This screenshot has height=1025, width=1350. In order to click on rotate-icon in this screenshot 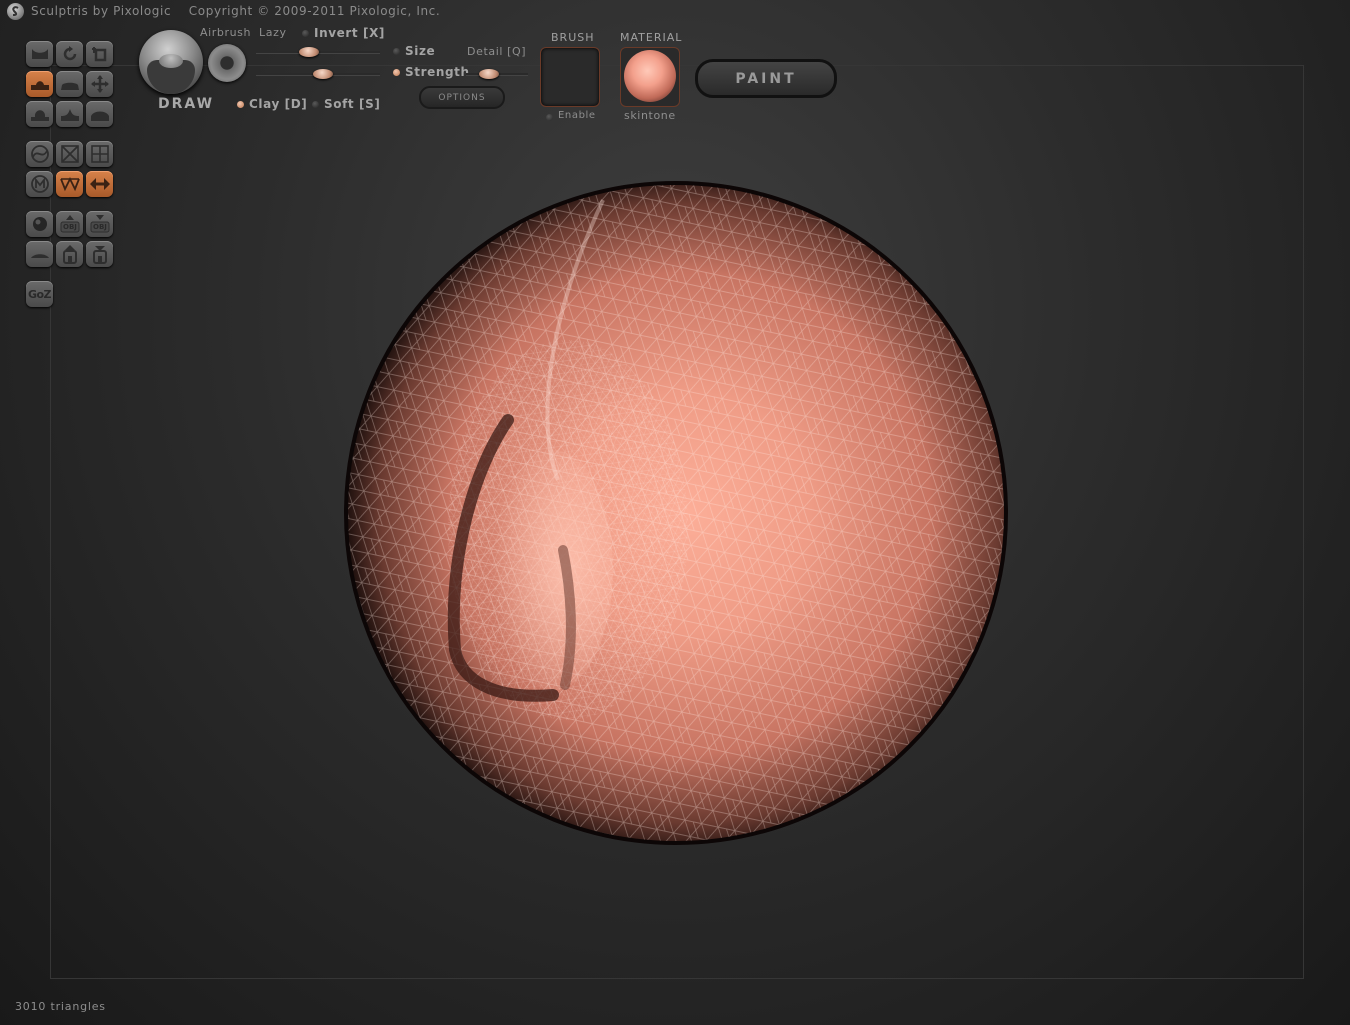, I will do `click(69, 53)`.